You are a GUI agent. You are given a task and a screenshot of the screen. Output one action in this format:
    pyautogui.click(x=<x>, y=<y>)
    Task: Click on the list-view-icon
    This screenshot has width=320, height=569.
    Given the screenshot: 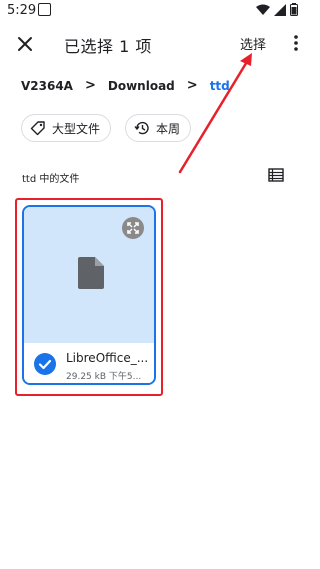 What is the action you would take?
    pyautogui.click(x=276, y=175)
    